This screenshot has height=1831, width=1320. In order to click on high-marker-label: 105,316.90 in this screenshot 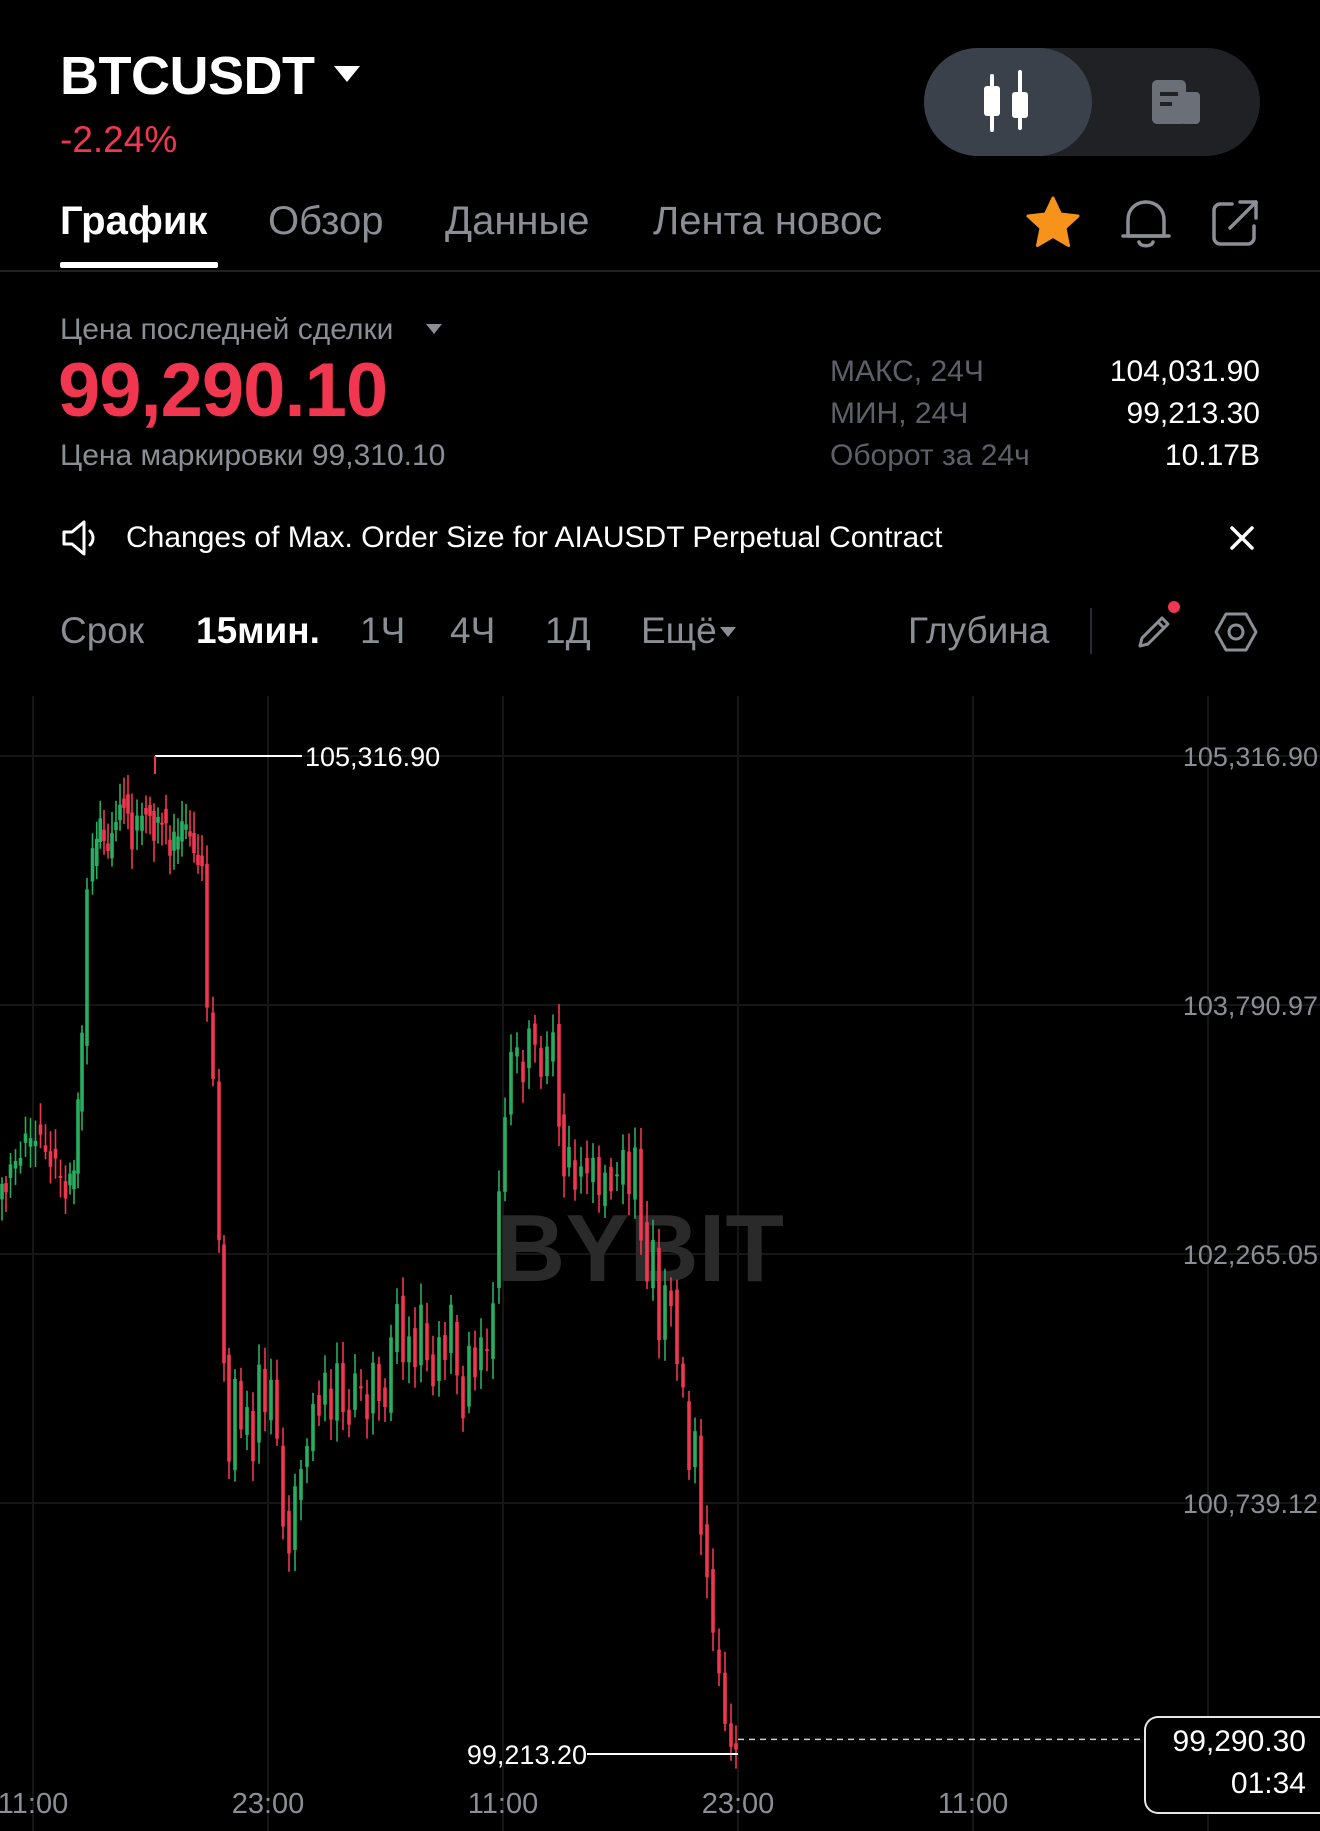, I will do `click(372, 757)`.